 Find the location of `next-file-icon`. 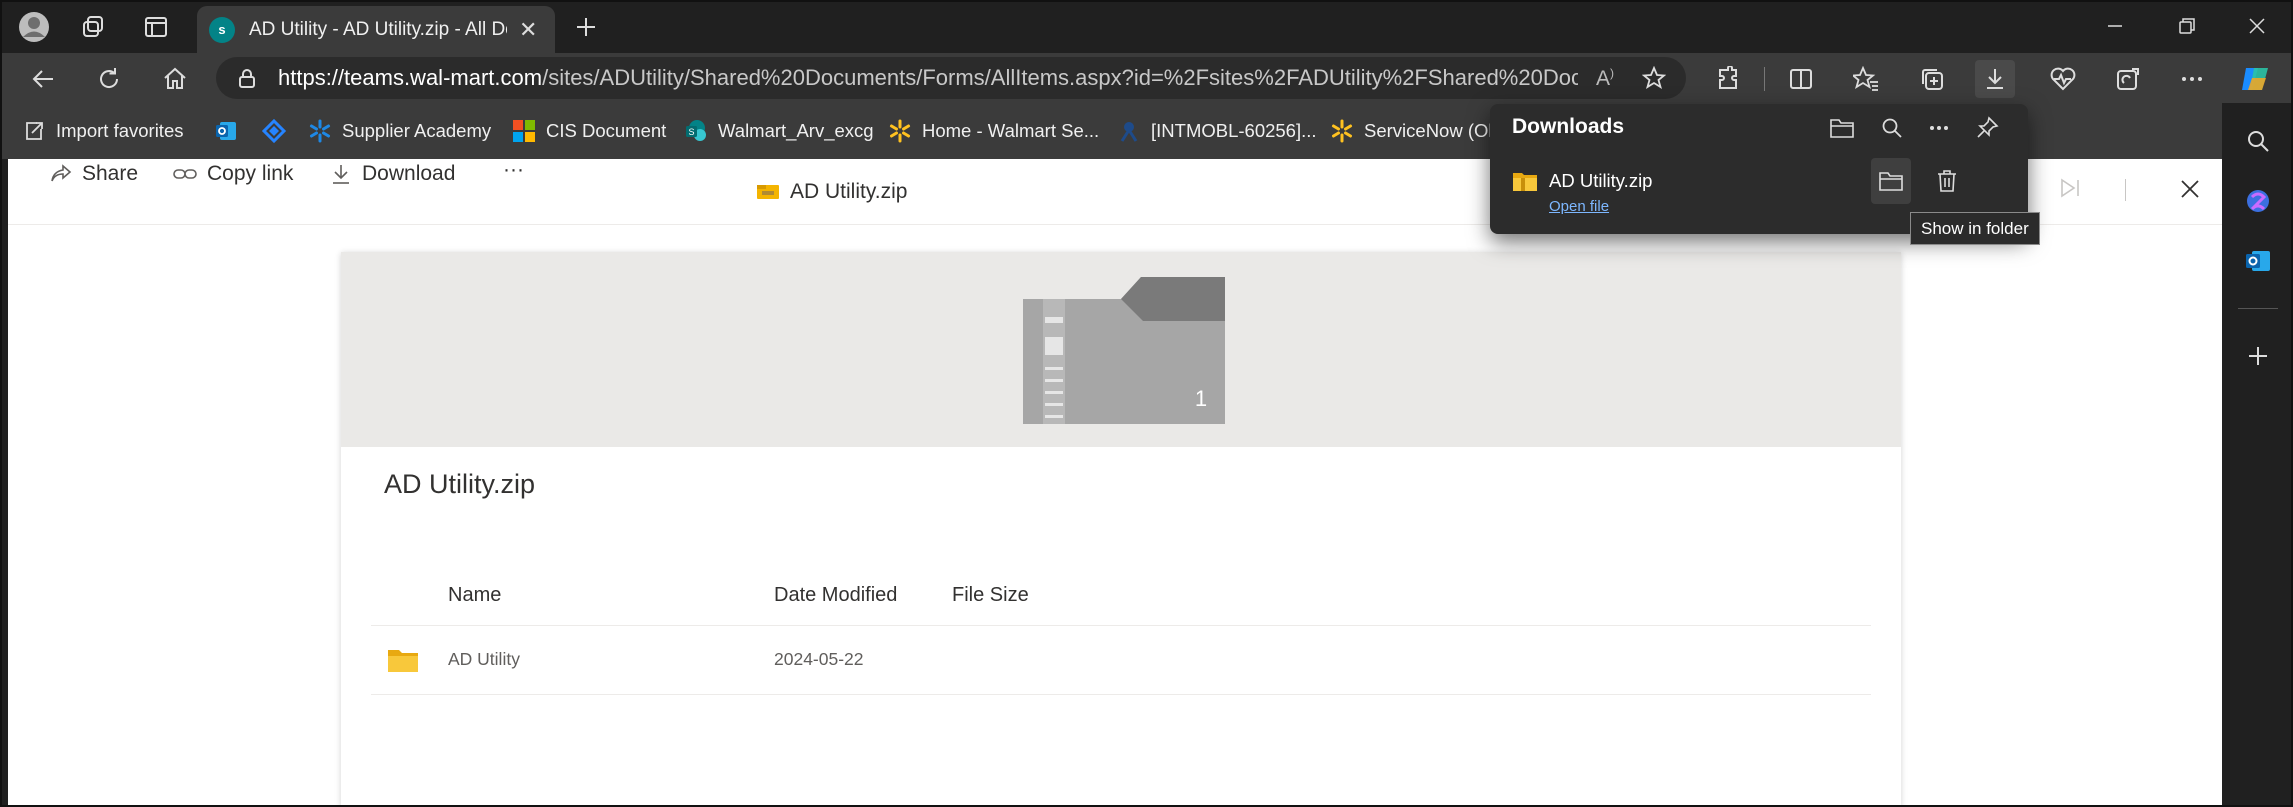

next-file-icon is located at coordinates (2070, 188).